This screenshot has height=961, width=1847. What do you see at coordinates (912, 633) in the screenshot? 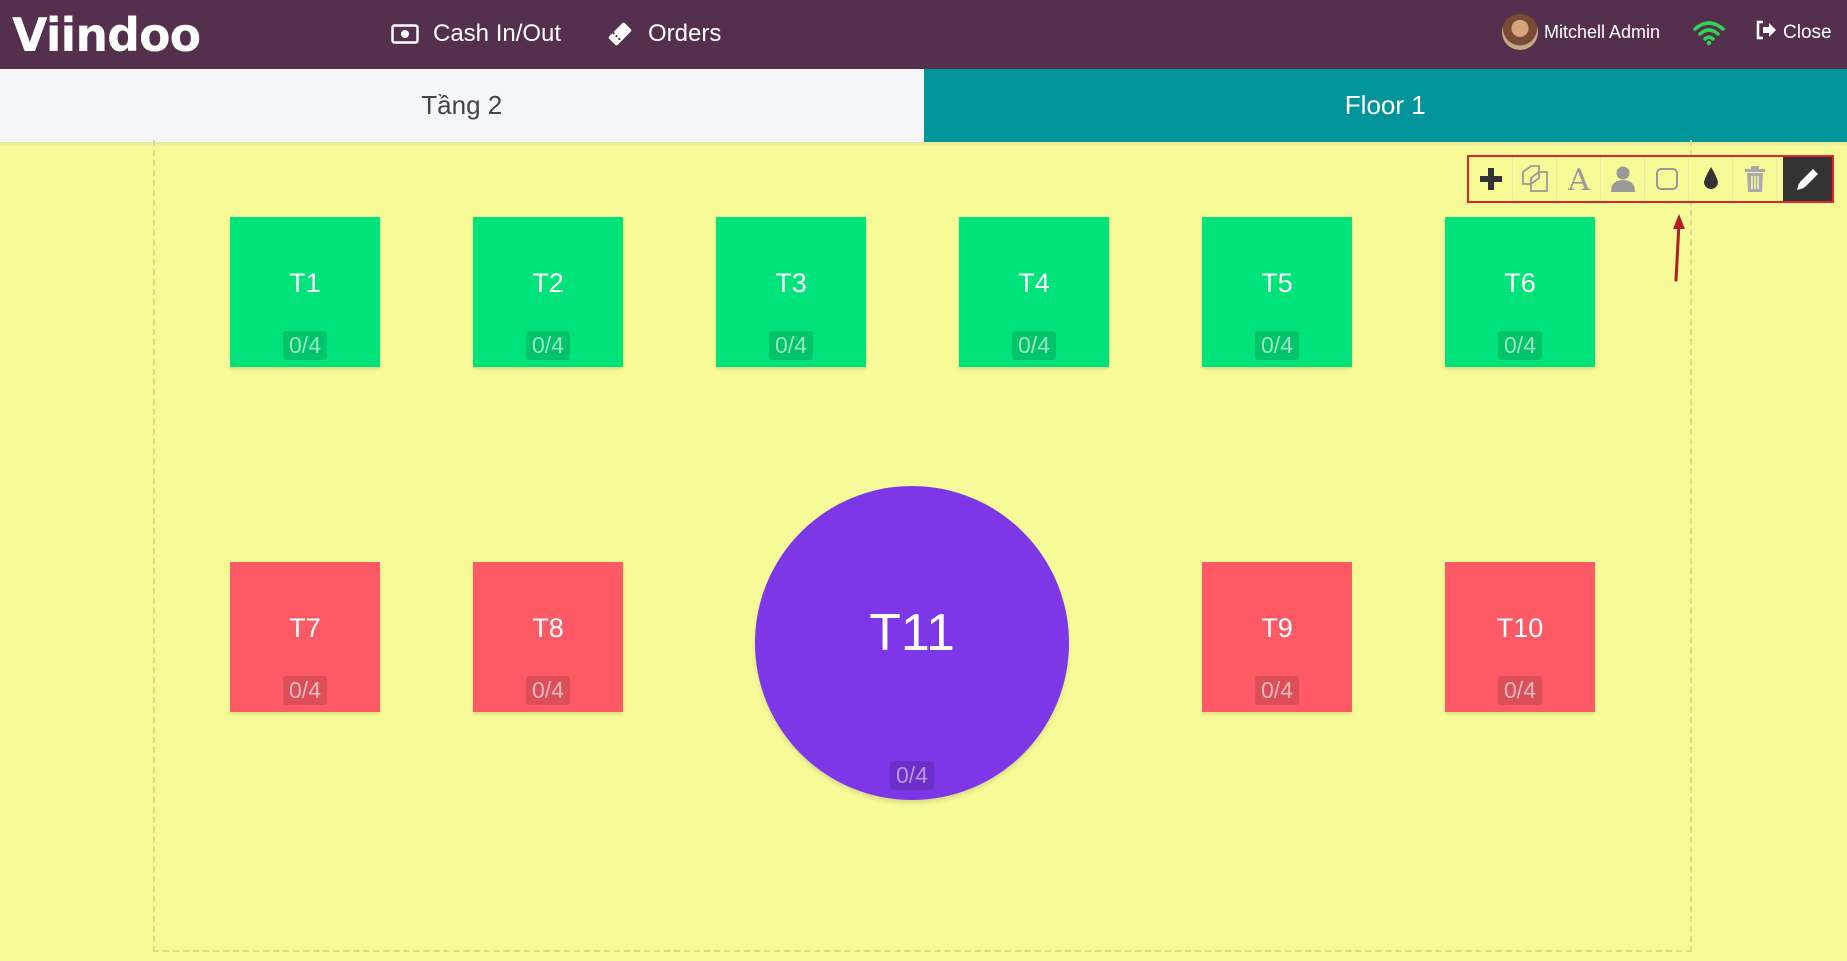
I see `table-name: T11` at bounding box center [912, 633].